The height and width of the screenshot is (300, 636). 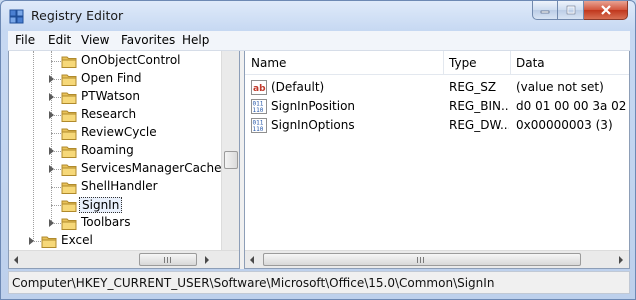 I want to click on tree-item-label: OnObjectControl, so click(x=131, y=60).